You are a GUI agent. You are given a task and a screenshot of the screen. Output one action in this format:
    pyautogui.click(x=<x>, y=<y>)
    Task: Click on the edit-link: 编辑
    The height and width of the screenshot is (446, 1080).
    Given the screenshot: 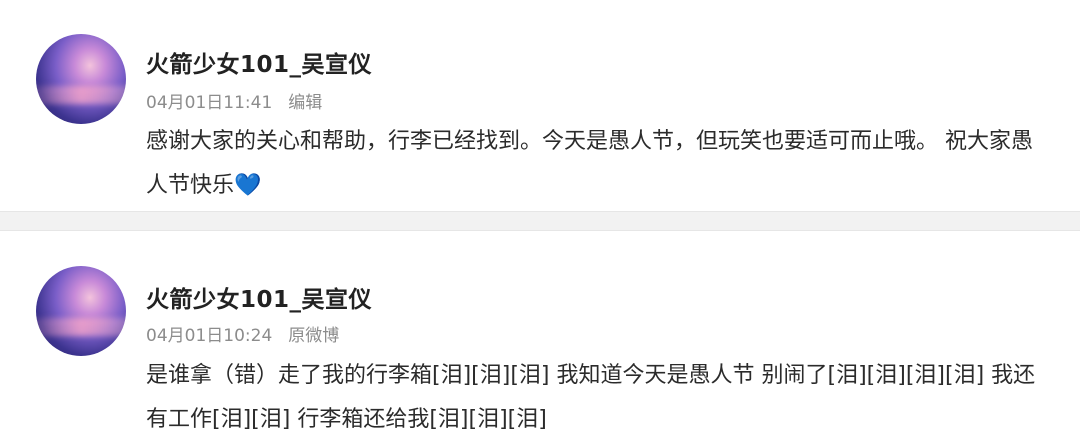 What is the action you would take?
    pyautogui.click(x=305, y=103)
    